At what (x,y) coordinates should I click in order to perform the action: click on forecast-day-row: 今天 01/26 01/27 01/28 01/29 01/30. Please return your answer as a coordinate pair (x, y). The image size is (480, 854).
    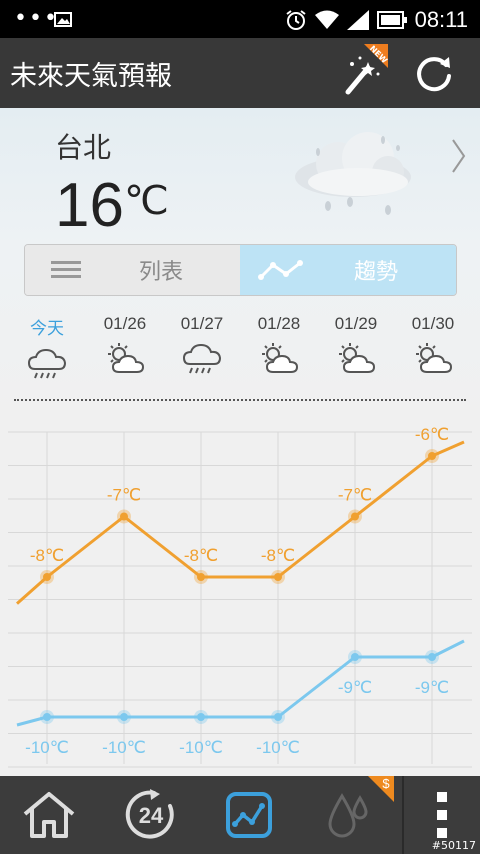
    Looking at the image, I should click on (240, 349).